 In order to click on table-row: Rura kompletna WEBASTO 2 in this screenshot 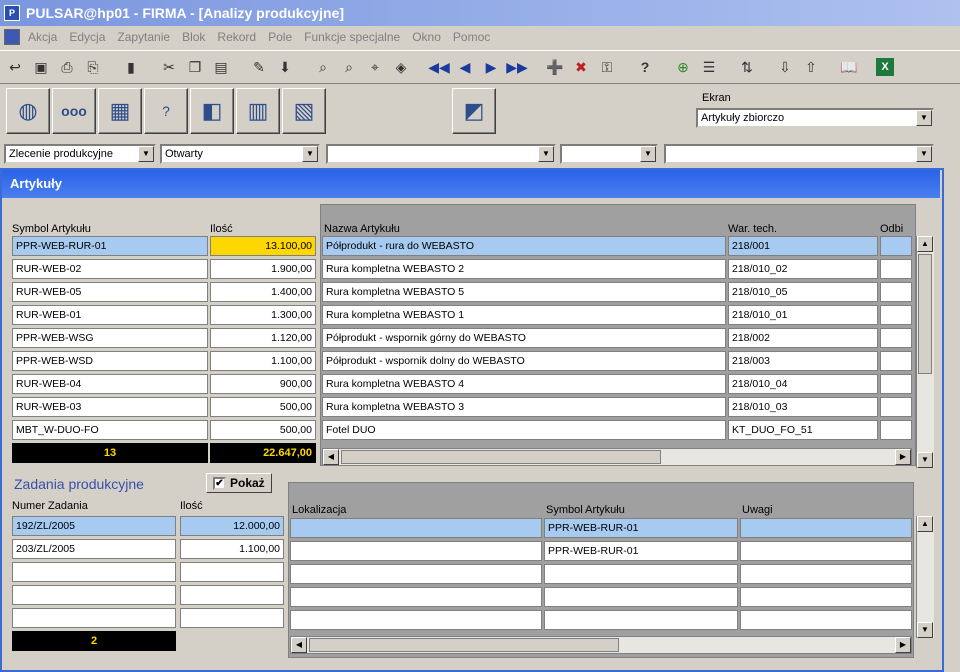, I will do `click(524, 269)`.